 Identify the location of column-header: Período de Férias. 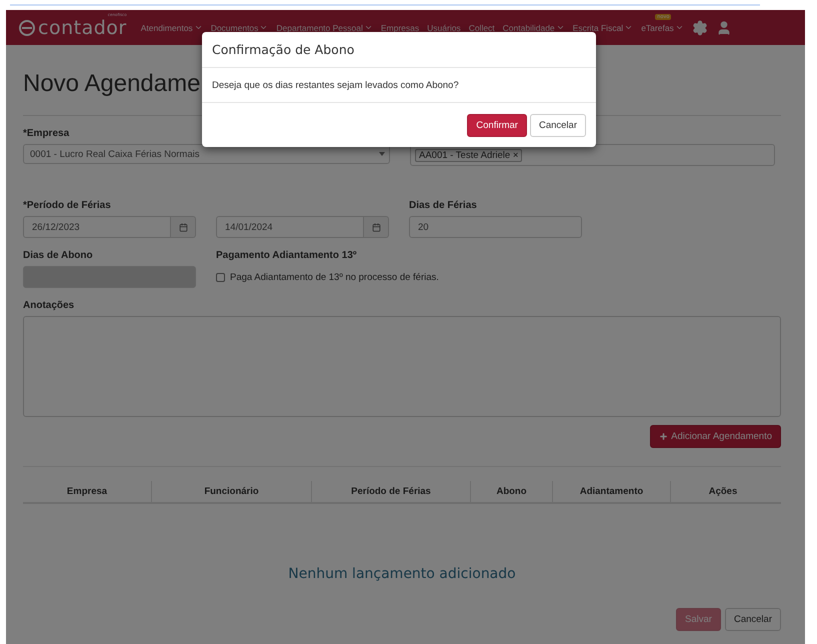
(390, 491).